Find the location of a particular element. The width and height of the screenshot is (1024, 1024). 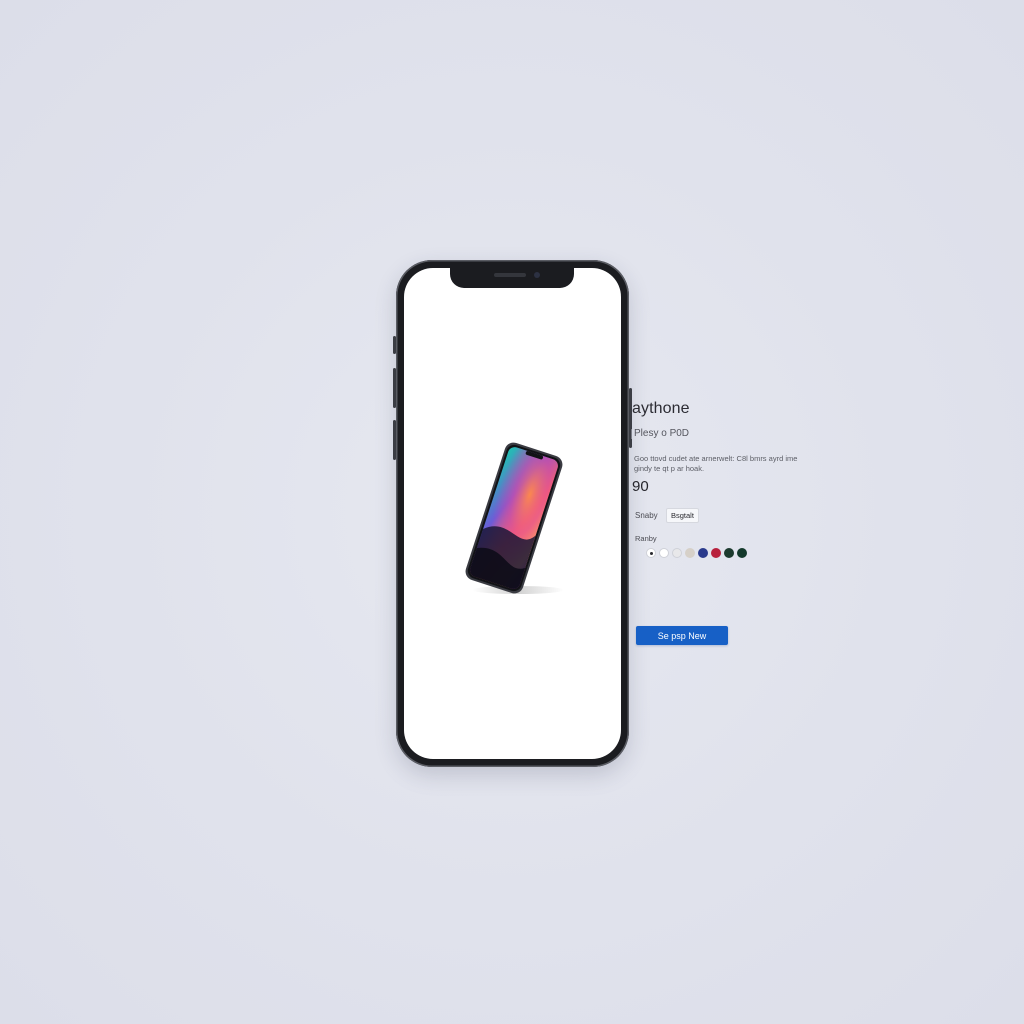

color-swatch-list is located at coordinates (696, 553).